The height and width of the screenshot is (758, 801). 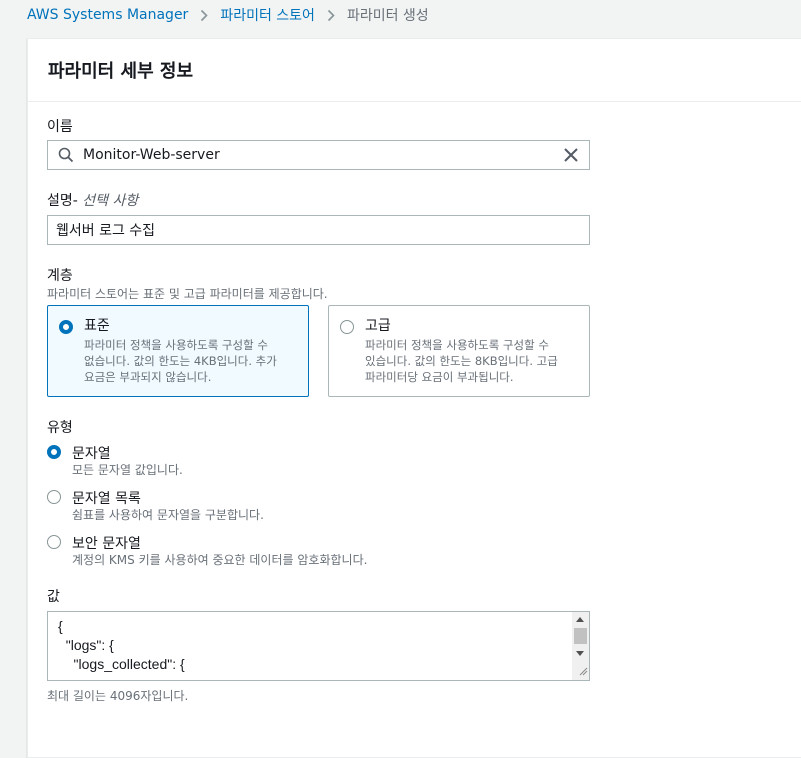 What do you see at coordinates (439, 377) in the screenshot?
I see `tier-advanced-desc-line: 파라미터당 요금이 부과됩니다.` at bounding box center [439, 377].